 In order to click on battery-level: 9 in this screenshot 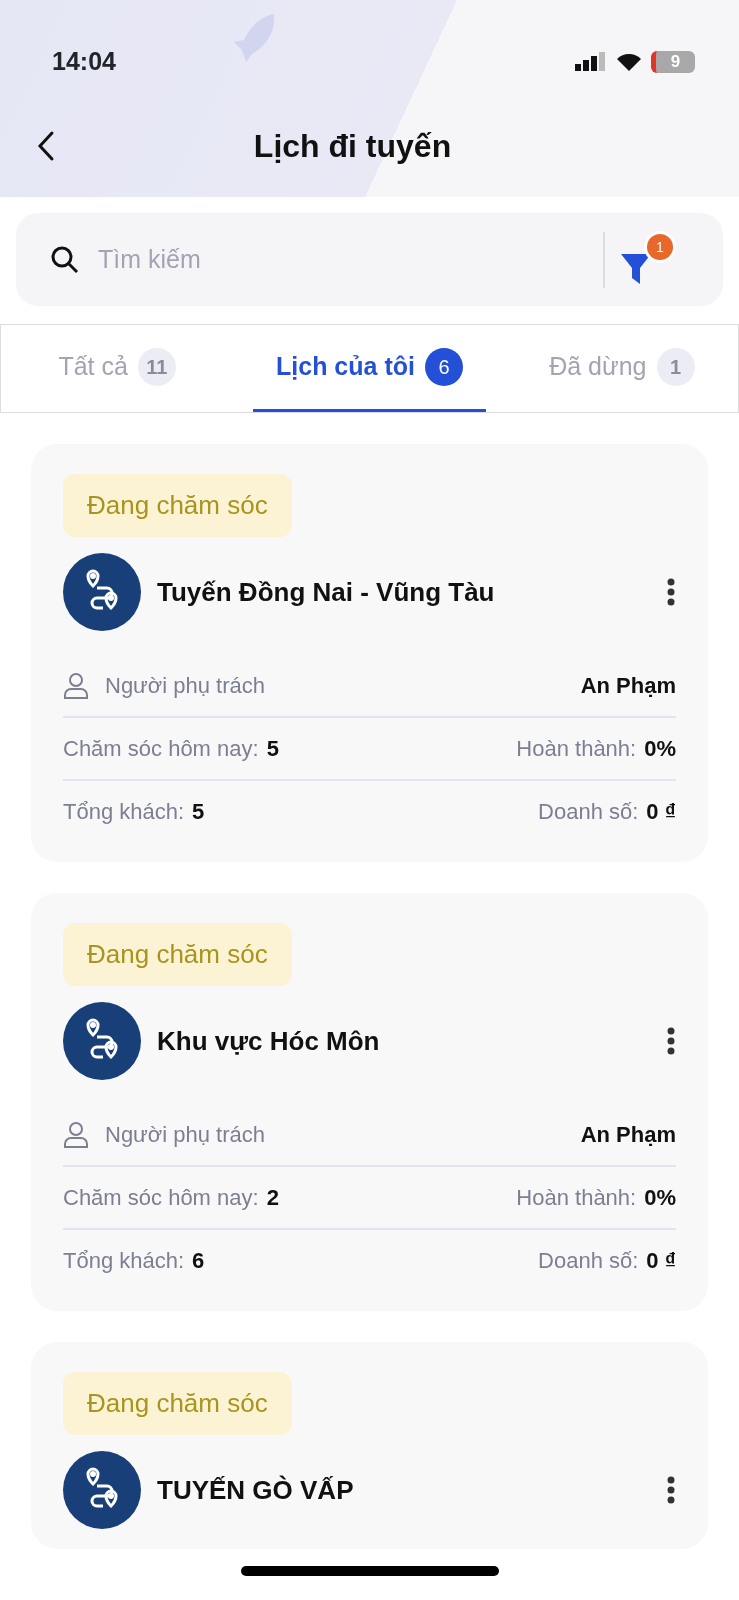, I will do `click(673, 61)`.